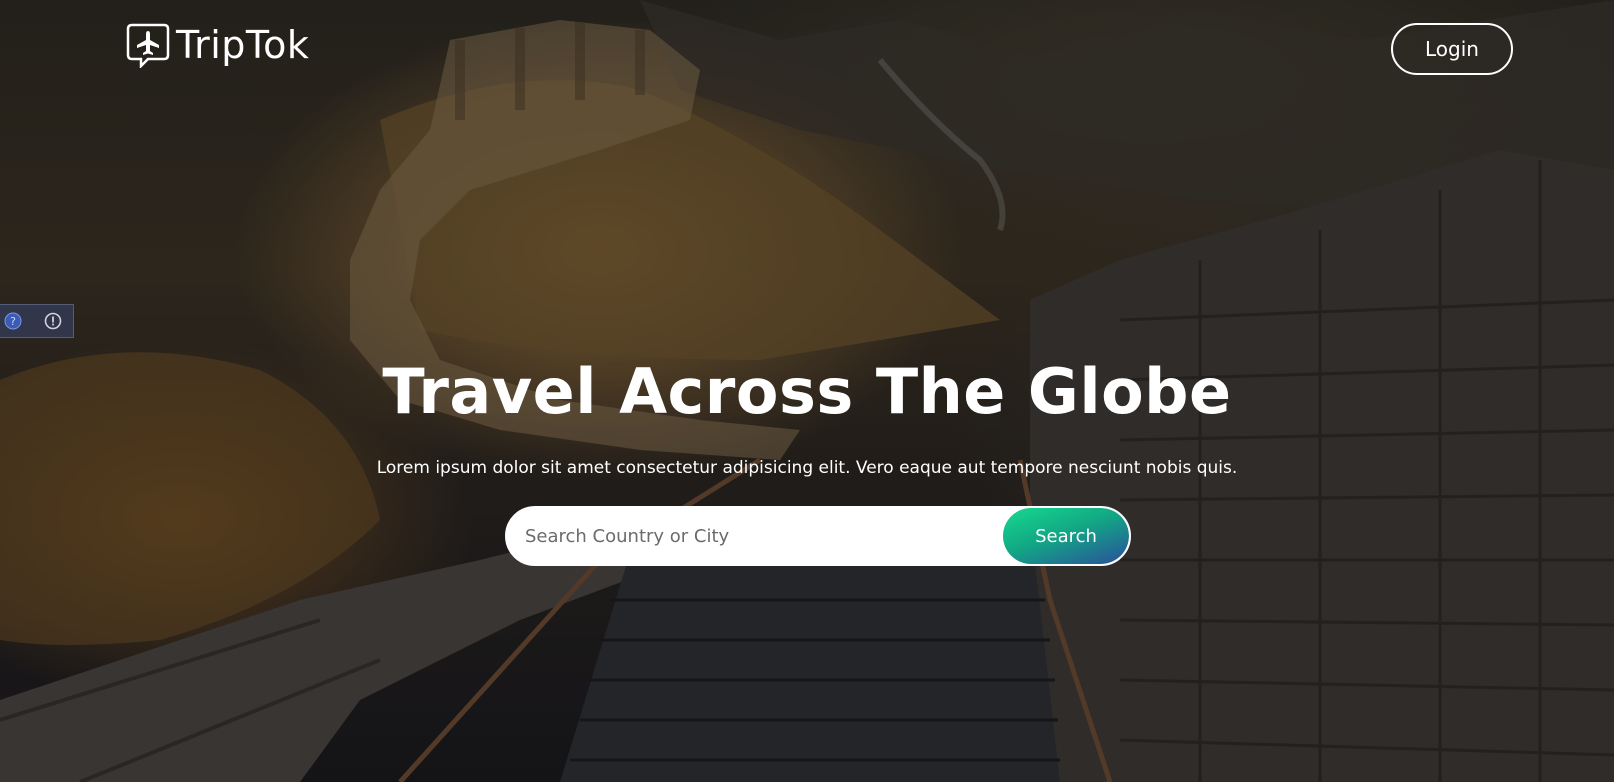 This screenshot has height=782, width=1614. I want to click on airplane-chat-icon, so click(148, 46).